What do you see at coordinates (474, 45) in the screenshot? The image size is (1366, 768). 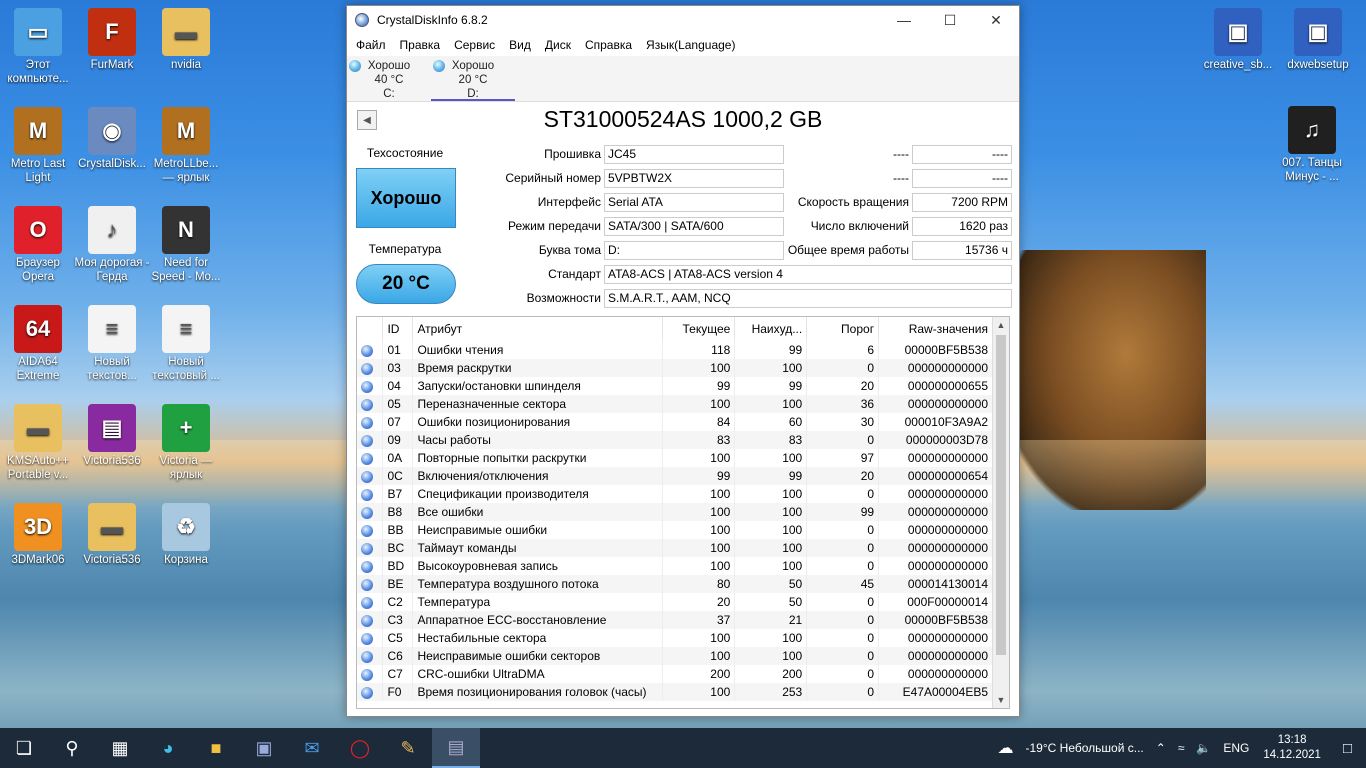 I see `menu-service: Сервис` at bounding box center [474, 45].